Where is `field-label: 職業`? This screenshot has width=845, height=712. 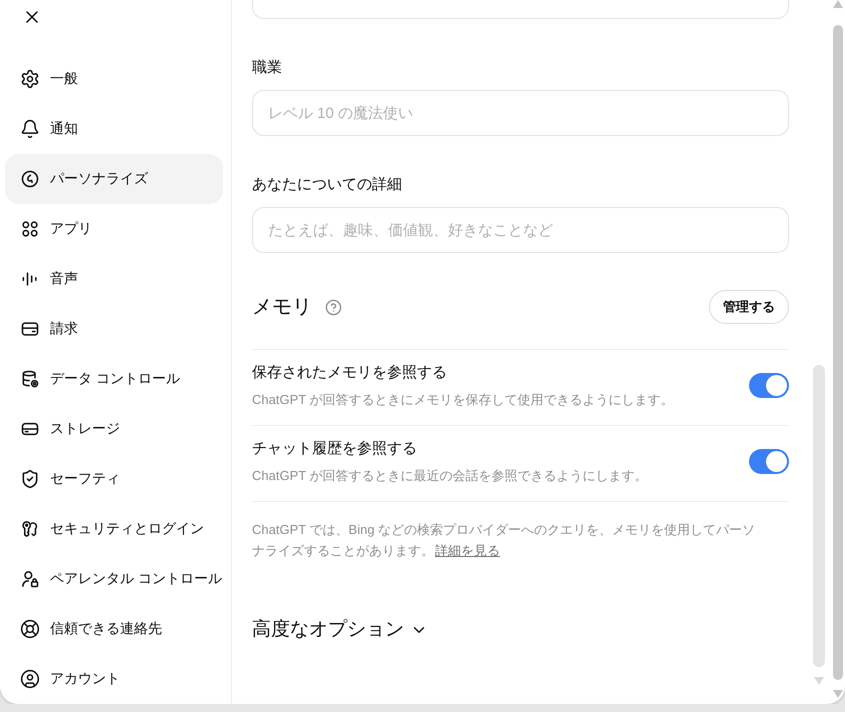
field-label: 職業 is located at coordinates (267, 68).